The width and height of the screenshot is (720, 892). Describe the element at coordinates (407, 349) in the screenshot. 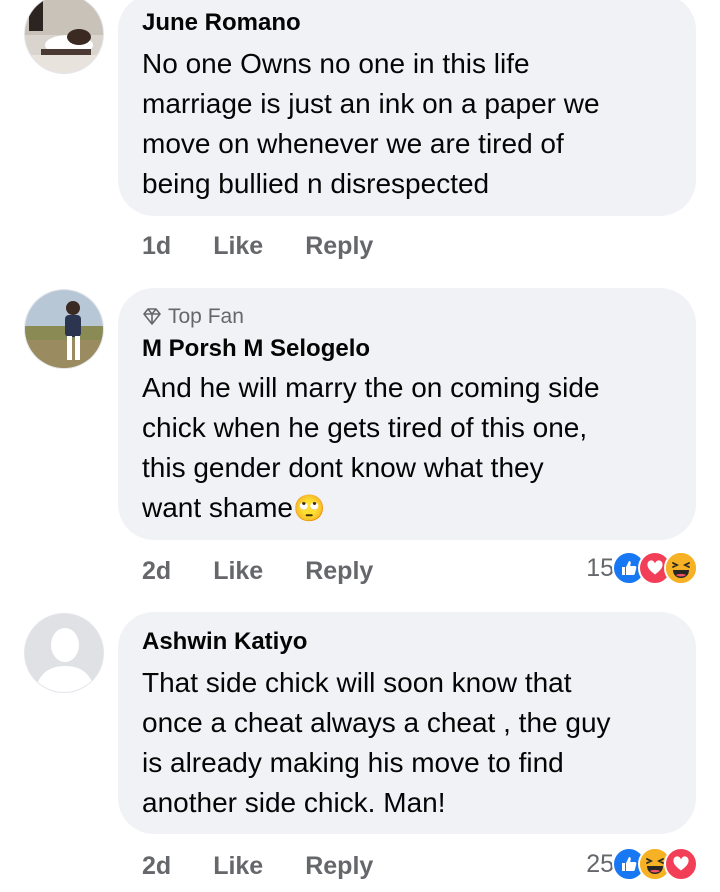

I see `comment-author: M Porsh M Selogelo` at that location.